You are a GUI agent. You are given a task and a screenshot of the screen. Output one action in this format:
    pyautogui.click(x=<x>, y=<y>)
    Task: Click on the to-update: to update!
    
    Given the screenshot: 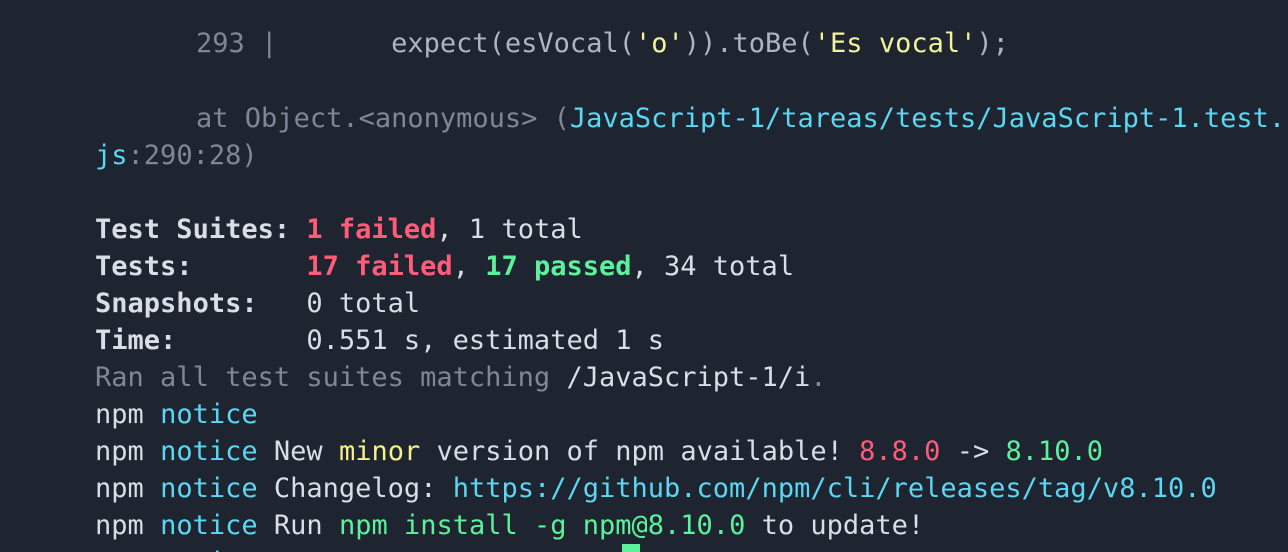 What is the action you would take?
    pyautogui.click(x=843, y=525)
    